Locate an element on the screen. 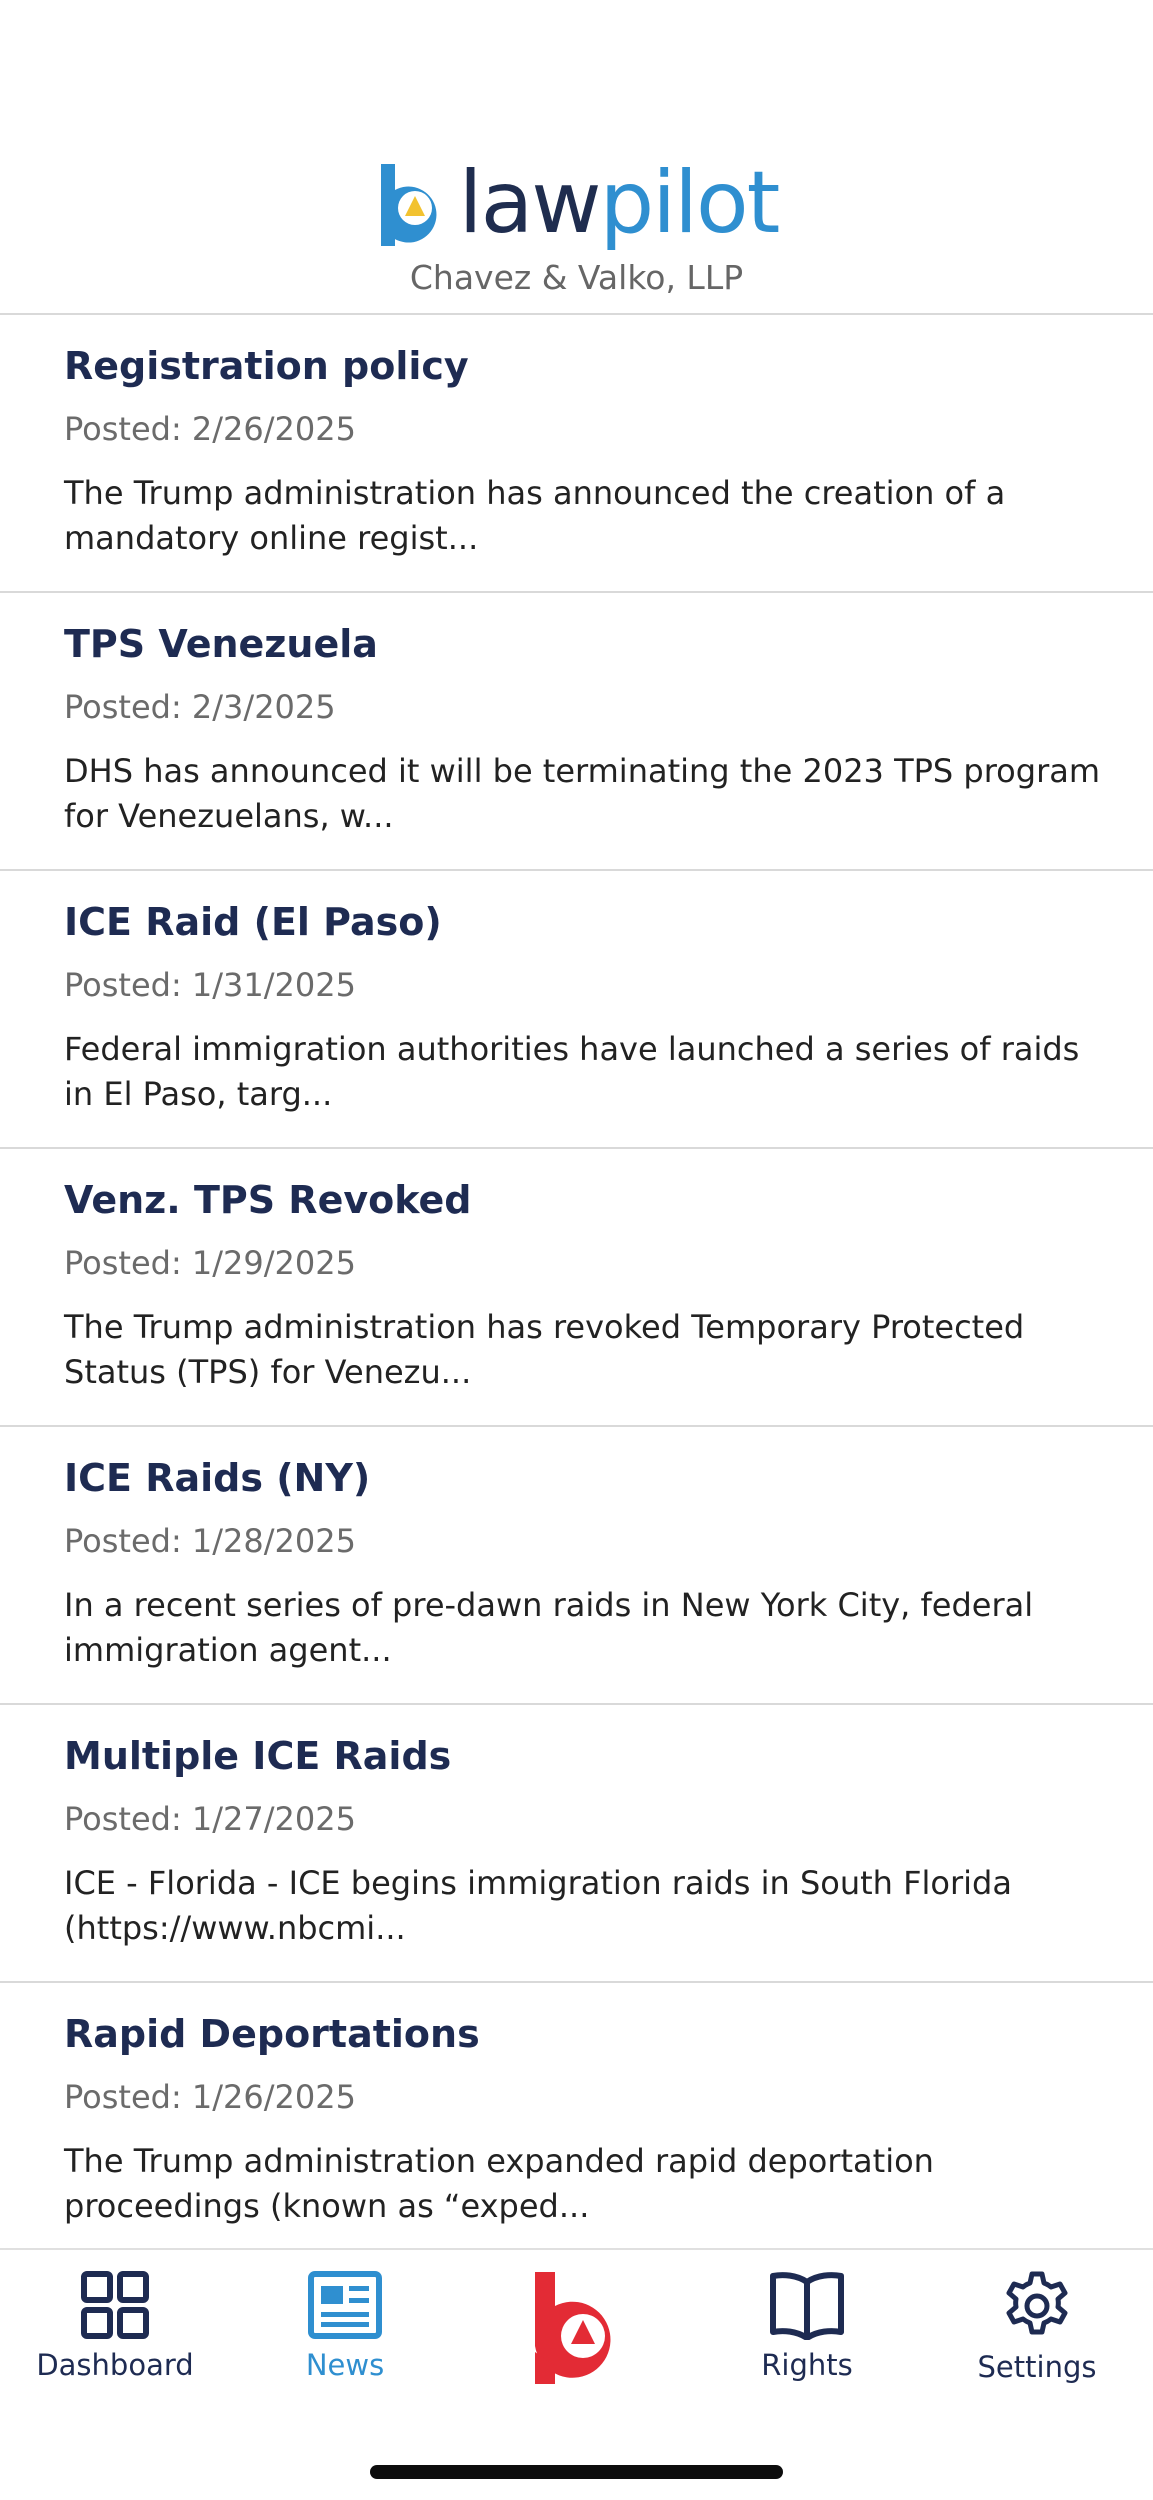 The width and height of the screenshot is (1153, 2500). news-item-title: ICE Raids (NY) is located at coordinates (217, 1478).